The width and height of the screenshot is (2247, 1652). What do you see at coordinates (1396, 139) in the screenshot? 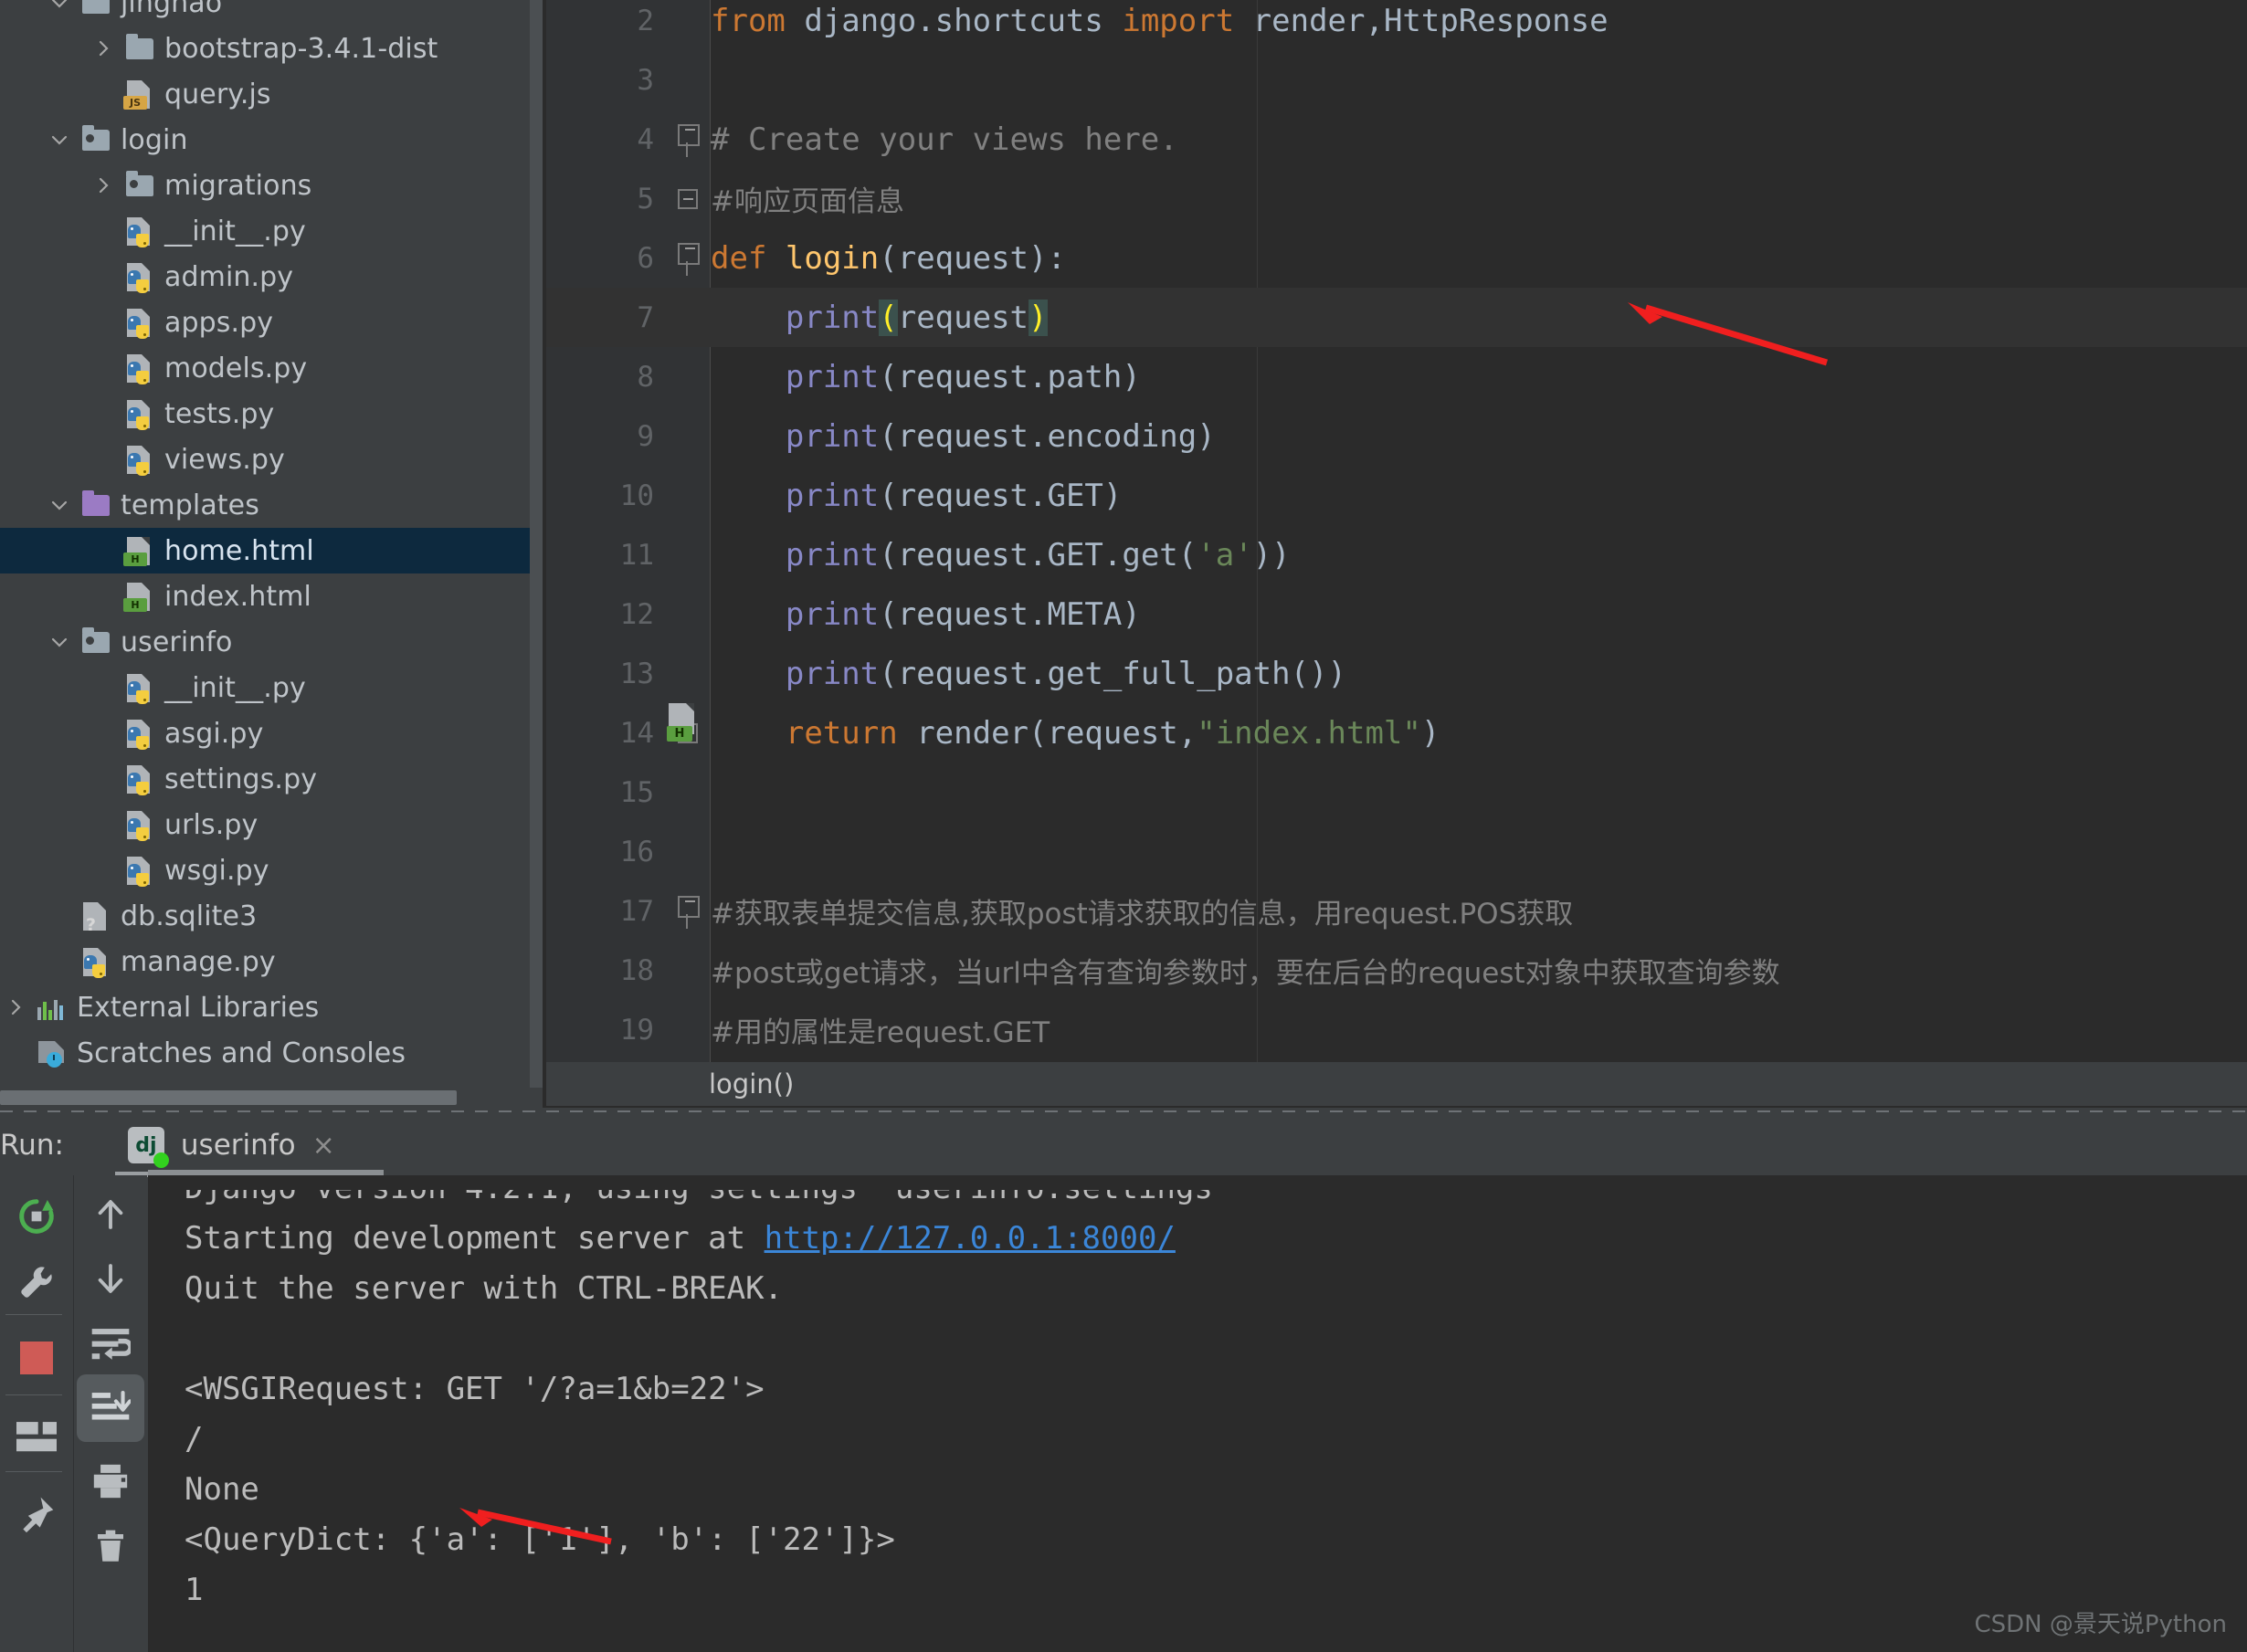
I see `code-line-4: 4 # Create your views here.` at bounding box center [1396, 139].